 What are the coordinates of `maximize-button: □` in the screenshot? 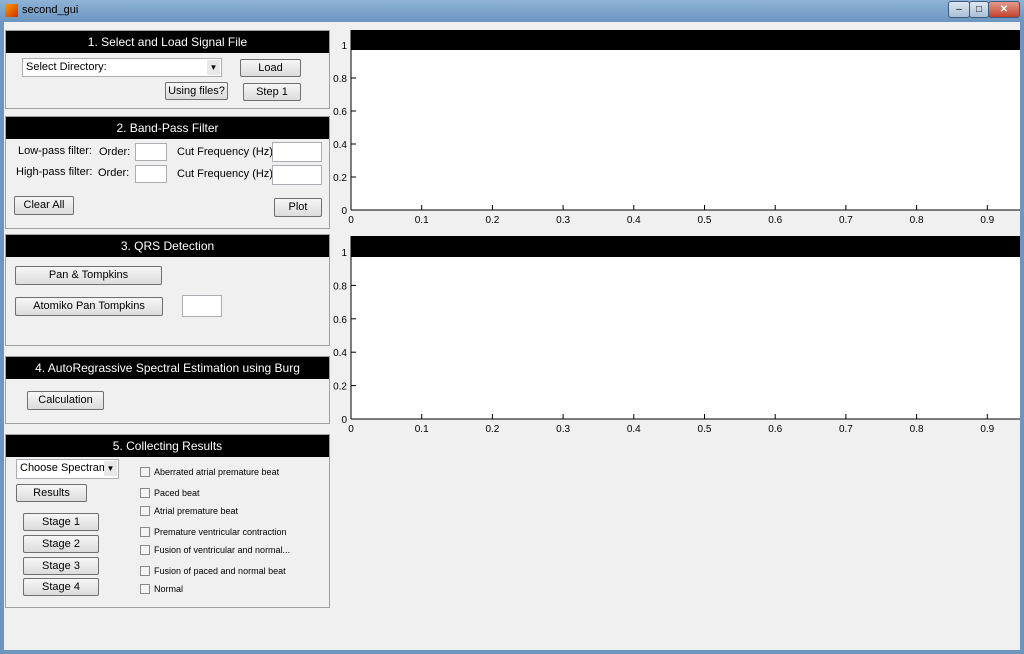 It's located at (979, 9).